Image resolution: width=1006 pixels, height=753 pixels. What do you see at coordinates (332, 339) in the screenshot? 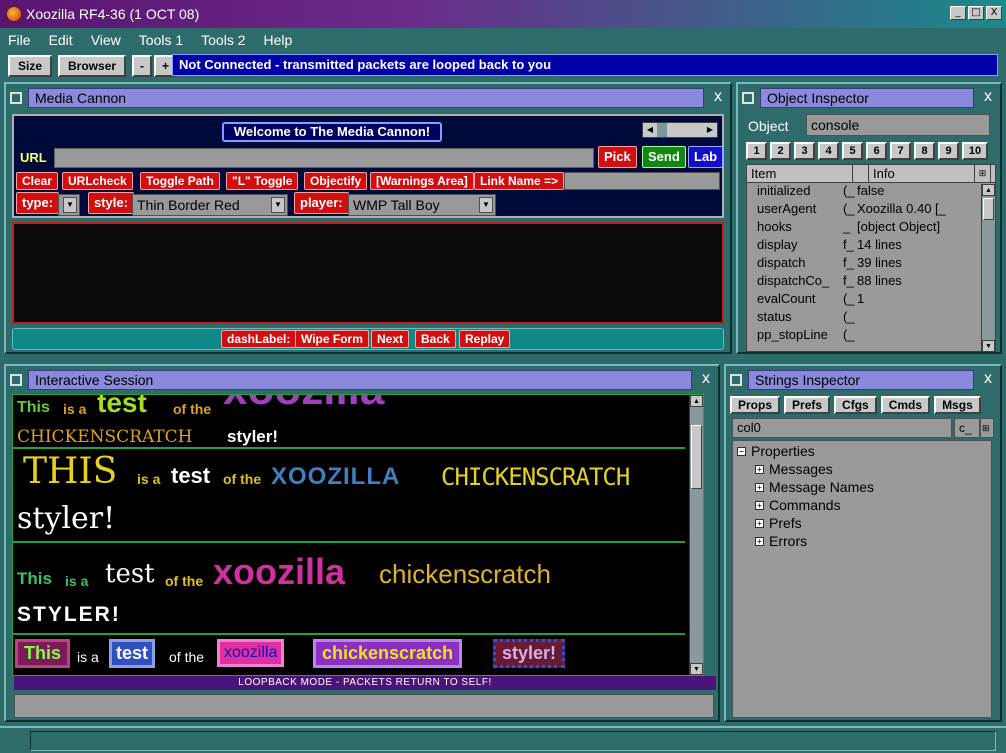
I see `wipe-form-button: Wipe Form` at bounding box center [332, 339].